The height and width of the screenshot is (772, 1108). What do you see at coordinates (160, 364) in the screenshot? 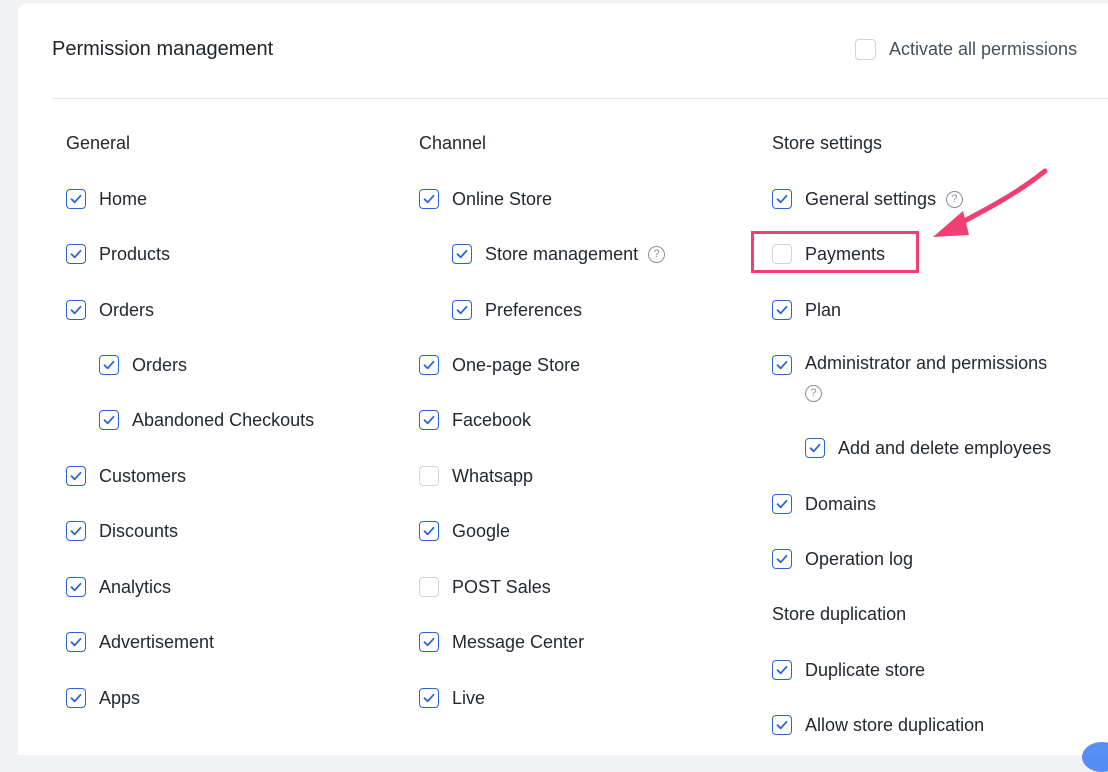
I see `permission-label: Orders` at bounding box center [160, 364].